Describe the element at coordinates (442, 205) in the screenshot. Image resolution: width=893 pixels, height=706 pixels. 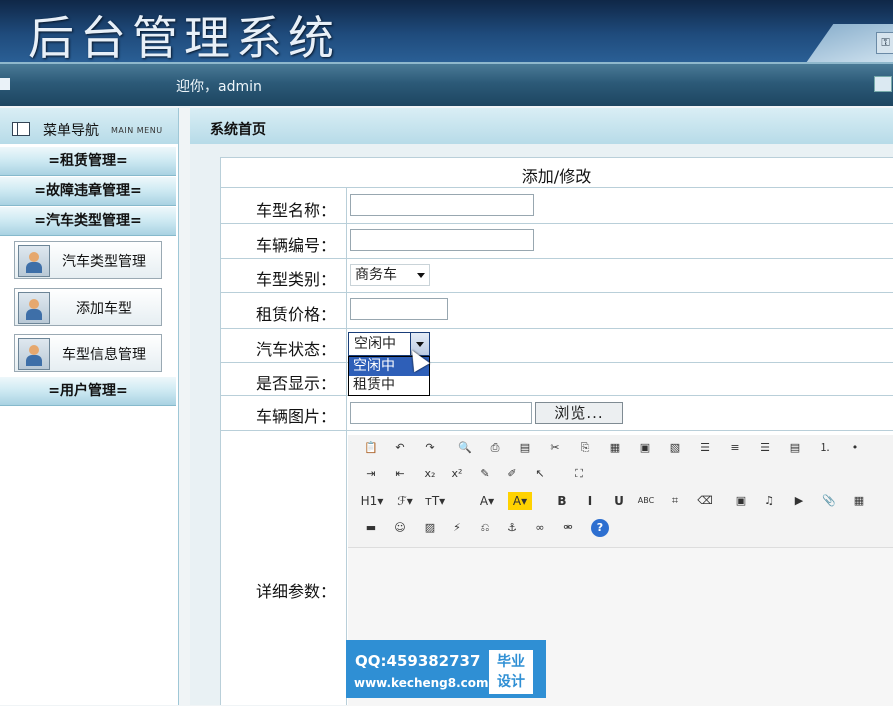
I see `car-name-input` at that location.